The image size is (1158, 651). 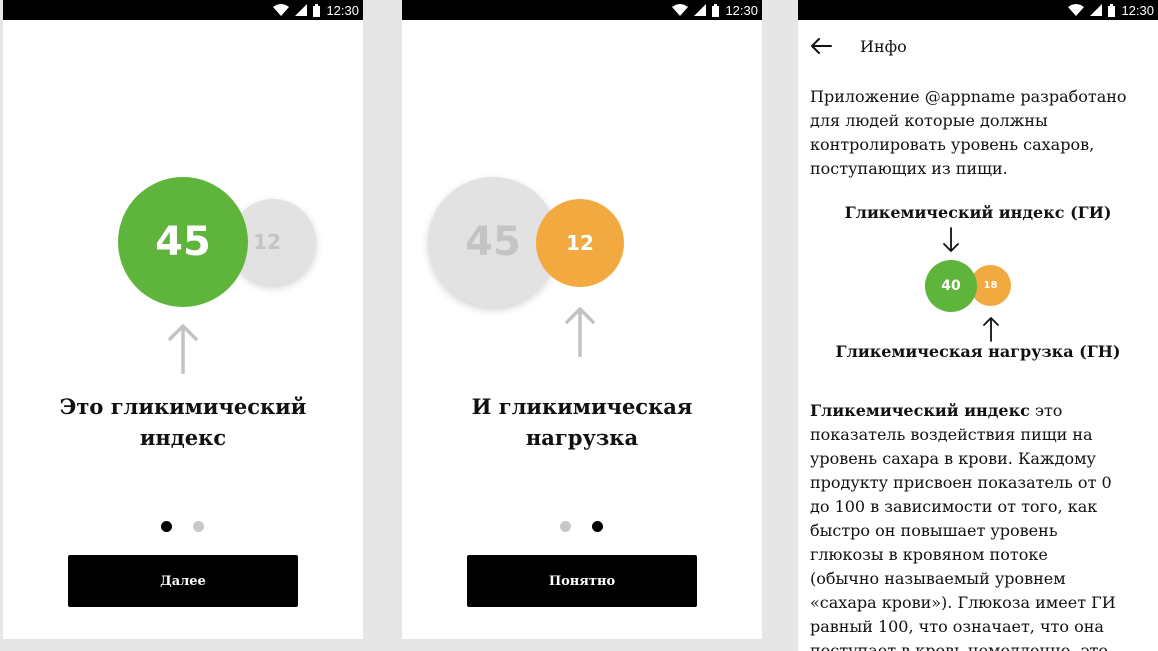 I want to click on title-line-2: нагрузка, so click(x=582, y=437).